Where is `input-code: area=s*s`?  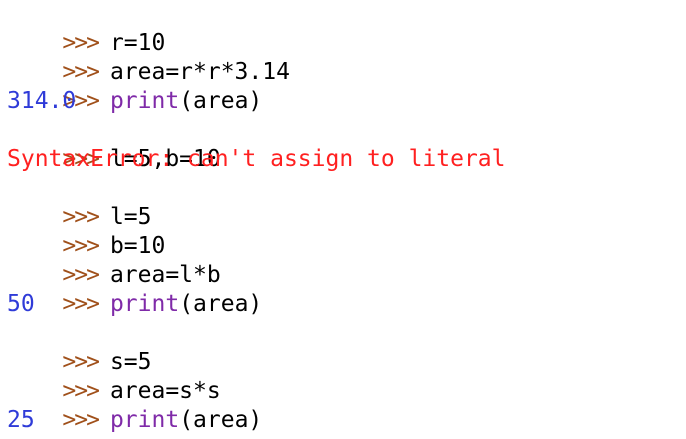
input-code: area=s*s is located at coordinates (165, 391).